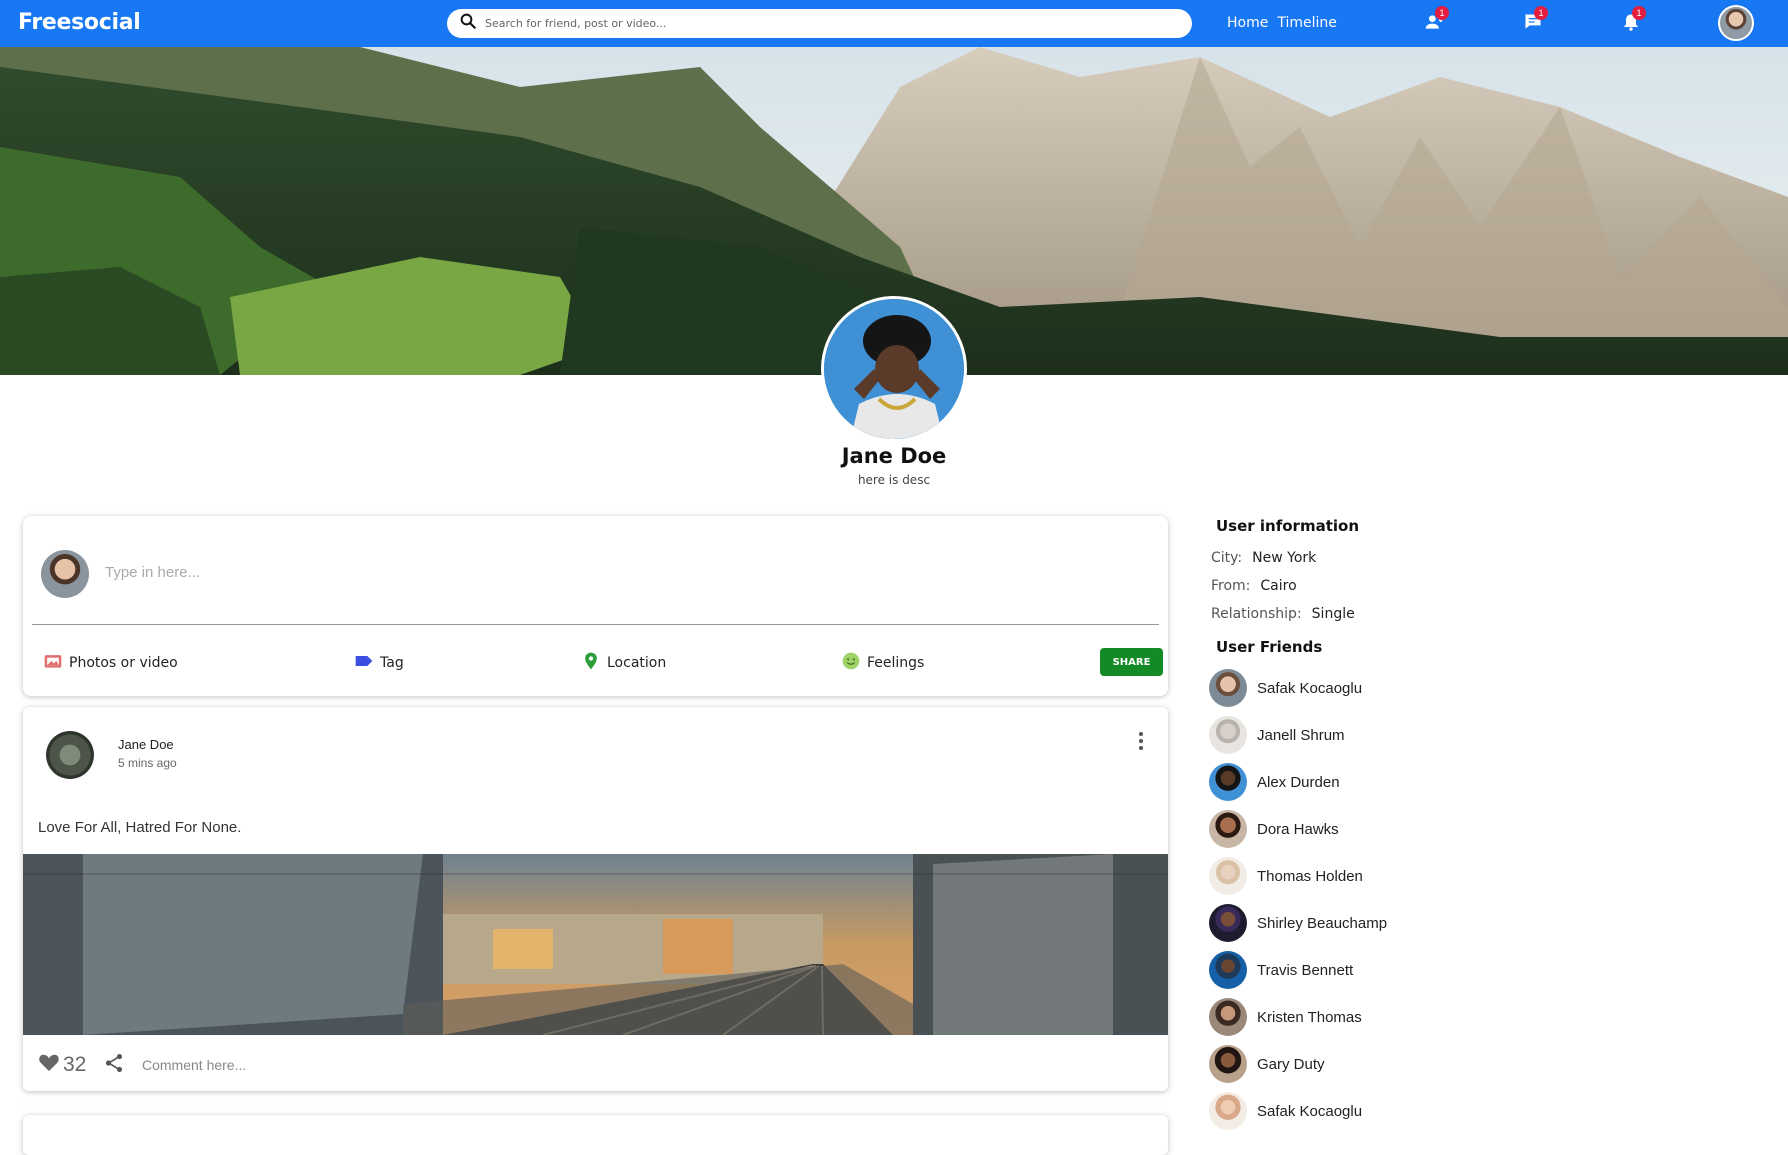  Describe the element at coordinates (894, 480) in the screenshot. I see `profile-description: here is desc` at that location.